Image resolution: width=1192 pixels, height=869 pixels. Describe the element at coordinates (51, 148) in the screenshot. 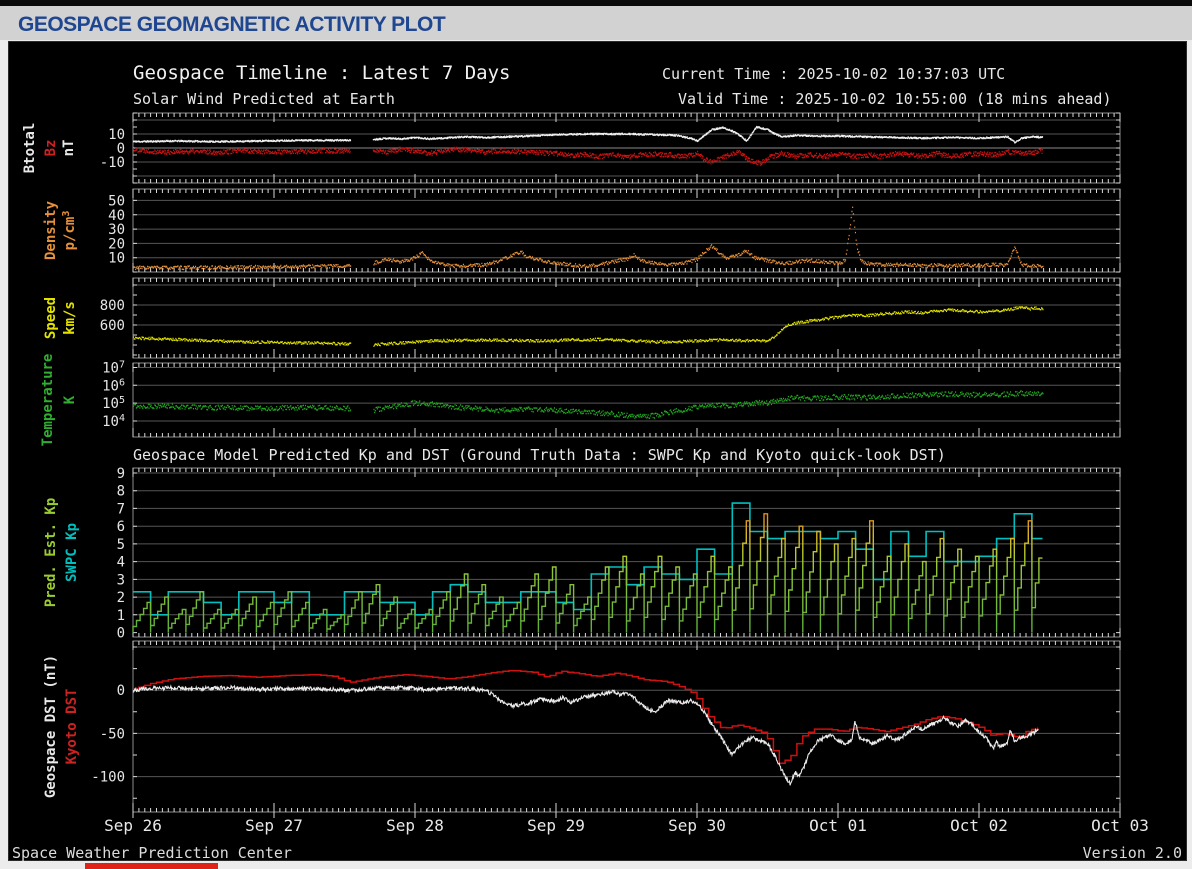

I see `axis-label-bz: Bz` at that location.